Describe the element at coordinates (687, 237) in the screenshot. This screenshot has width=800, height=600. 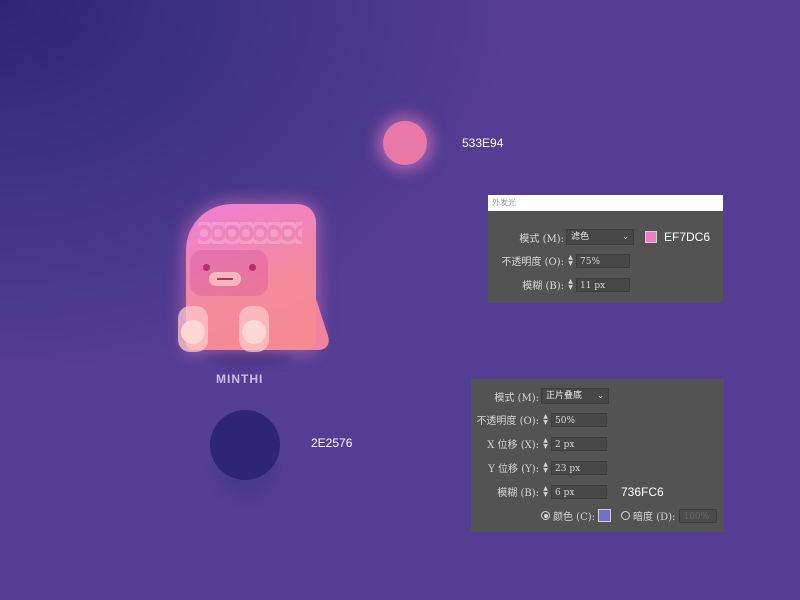
I see `glow-color-hex: EF7DC6` at that location.